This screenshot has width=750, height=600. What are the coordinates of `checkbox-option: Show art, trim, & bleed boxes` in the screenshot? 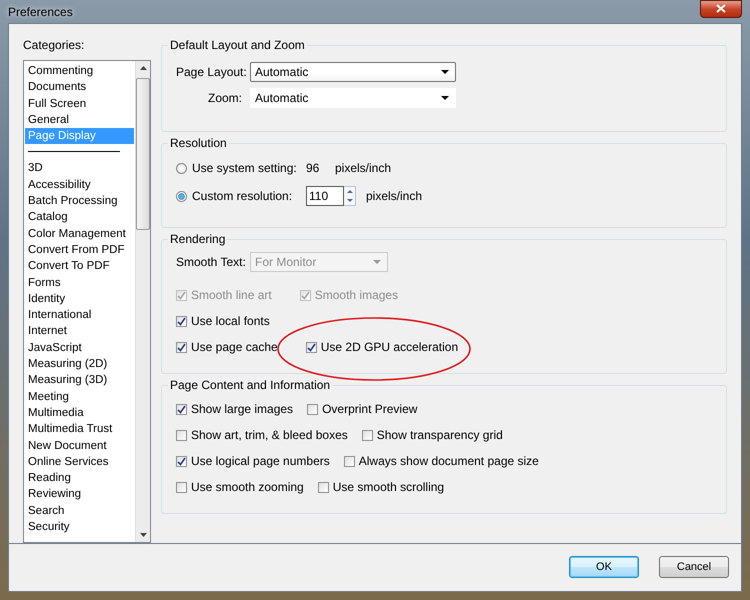 It's located at (262, 435).